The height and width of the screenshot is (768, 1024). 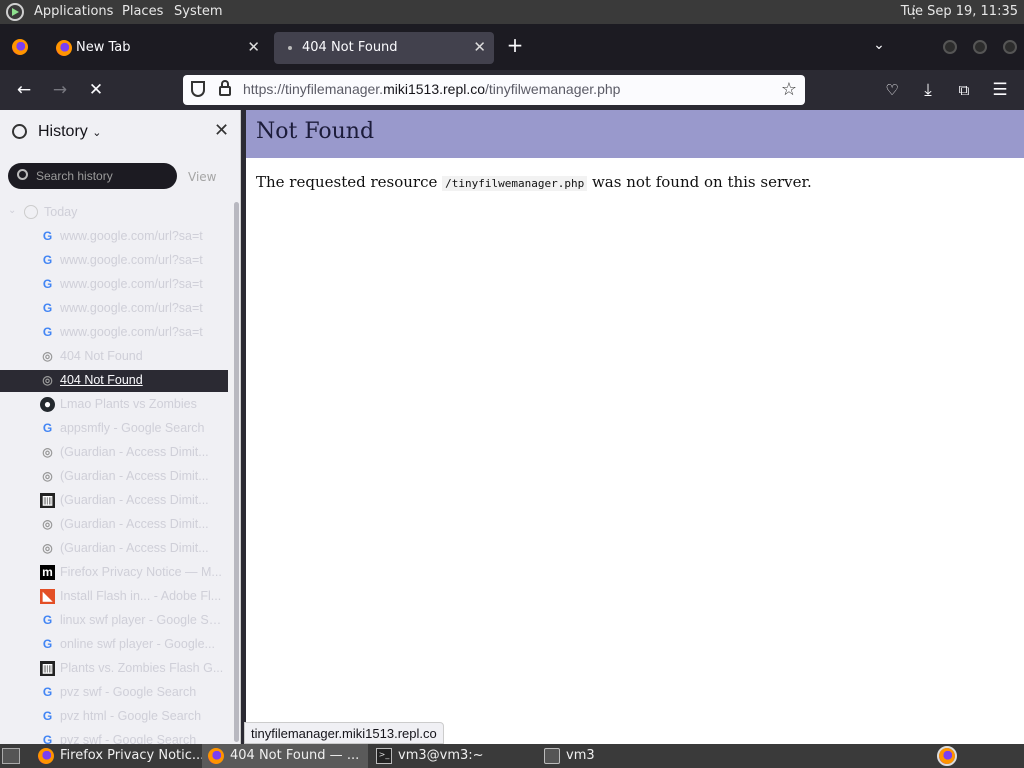 What do you see at coordinates (142, 11) in the screenshot?
I see `places-menu: Places` at bounding box center [142, 11].